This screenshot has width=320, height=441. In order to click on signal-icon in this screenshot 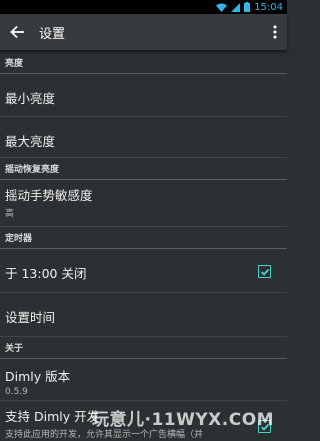, I will do `click(236, 7)`.